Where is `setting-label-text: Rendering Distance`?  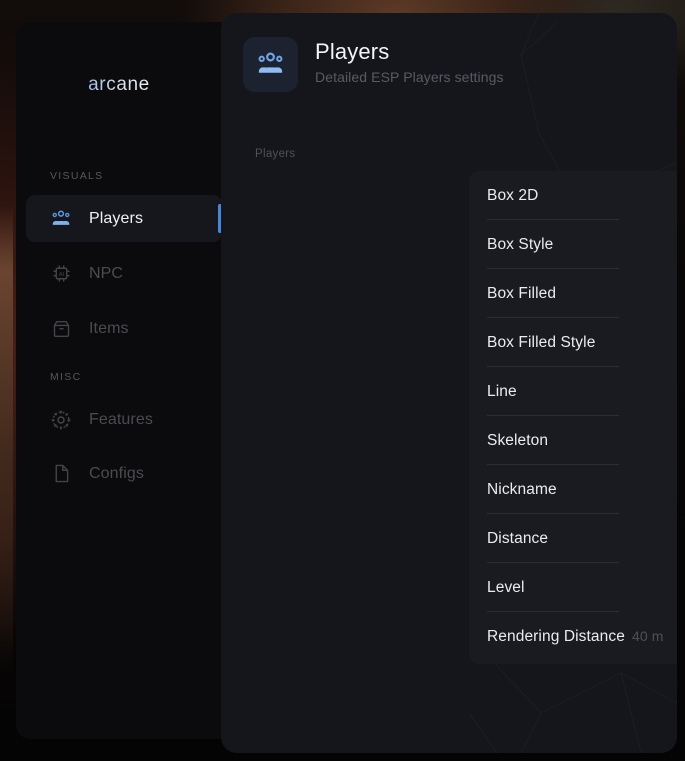
setting-label-text: Rendering Distance is located at coordinates (556, 636).